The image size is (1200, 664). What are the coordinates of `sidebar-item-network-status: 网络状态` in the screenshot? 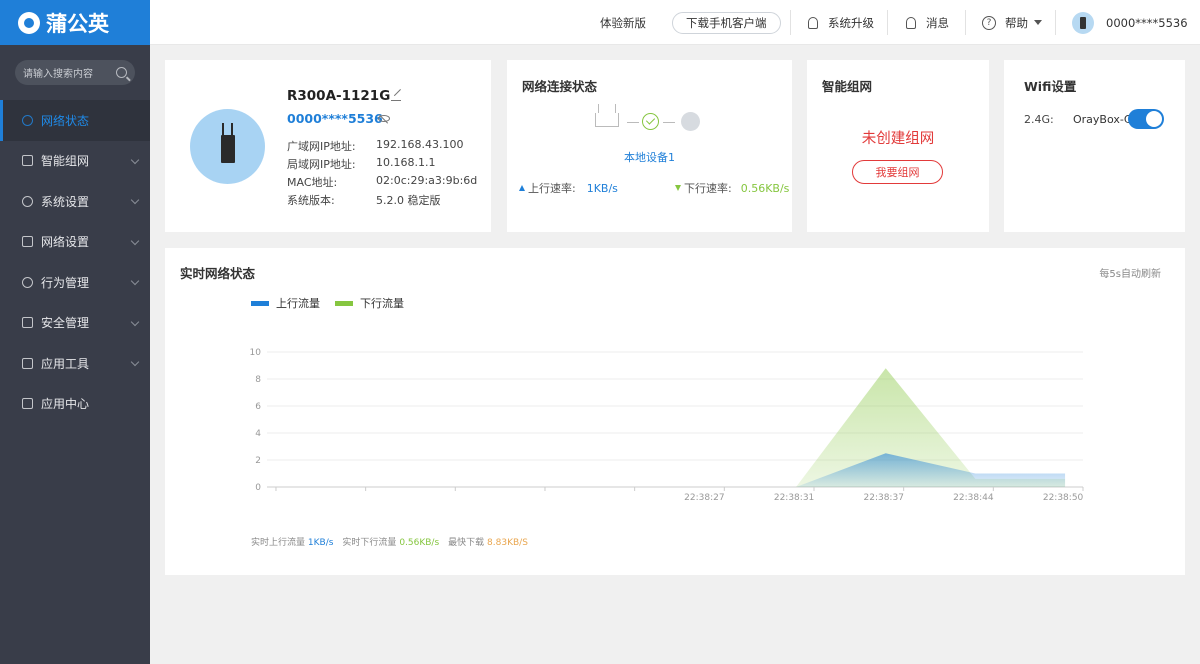 It's located at (75, 120).